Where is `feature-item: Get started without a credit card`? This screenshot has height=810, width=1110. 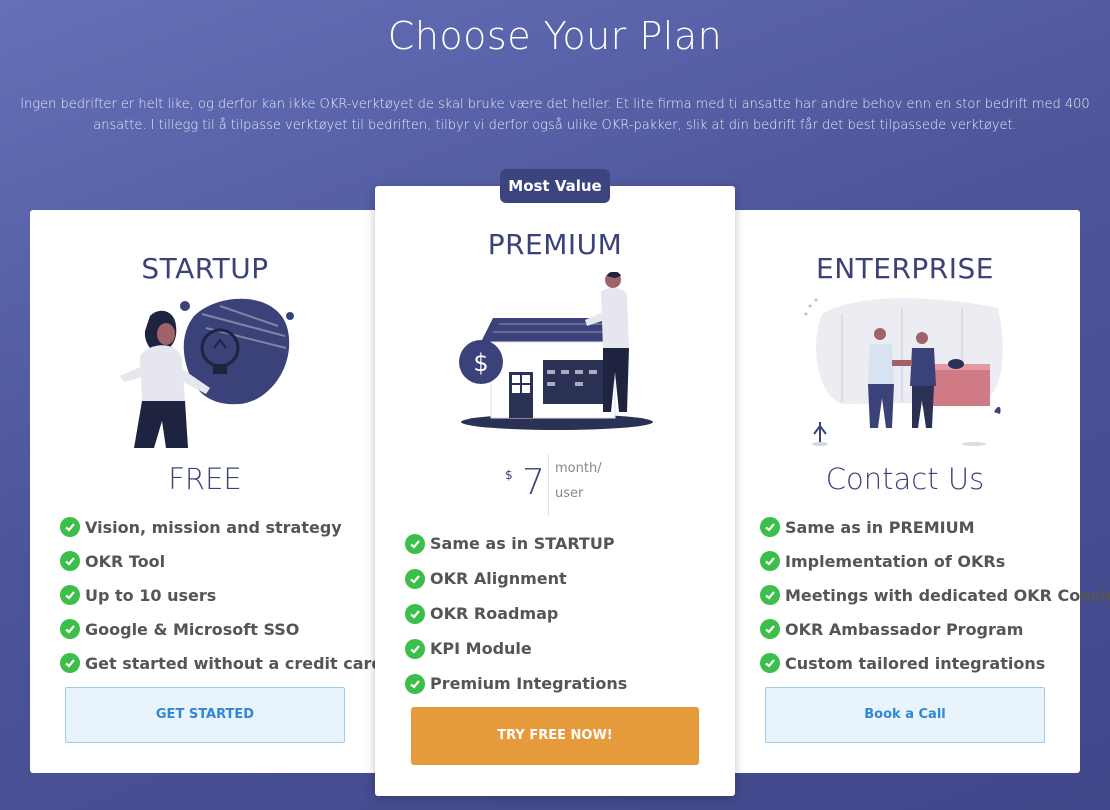 feature-item: Get started without a credit card is located at coordinates (221, 663).